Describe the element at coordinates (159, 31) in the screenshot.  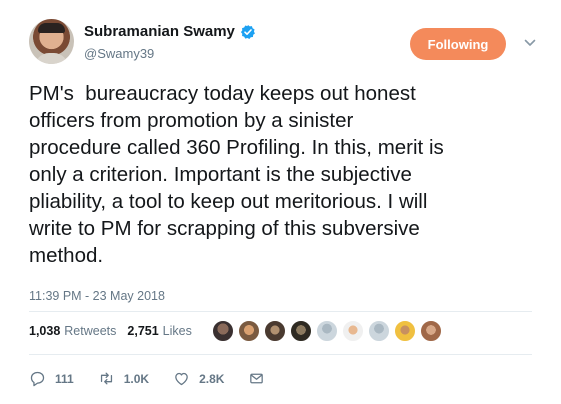
I see `author-name: Subramanian Swamy` at that location.